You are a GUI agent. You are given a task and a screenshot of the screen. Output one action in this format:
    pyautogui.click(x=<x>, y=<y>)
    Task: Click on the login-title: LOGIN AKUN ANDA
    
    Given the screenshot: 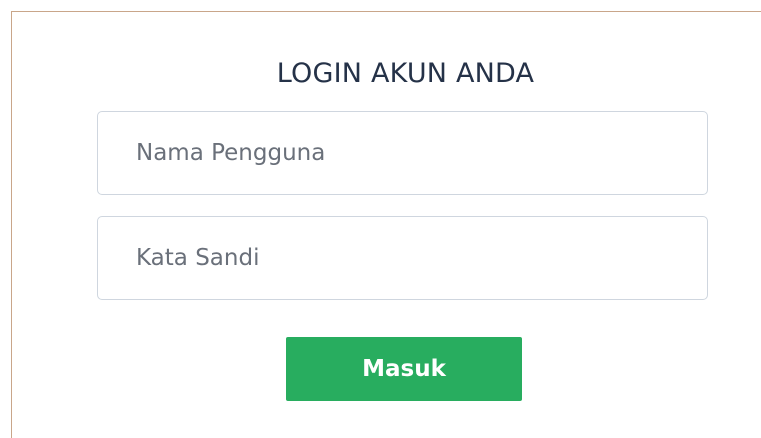 What is the action you would take?
    pyautogui.click(x=405, y=73)
    